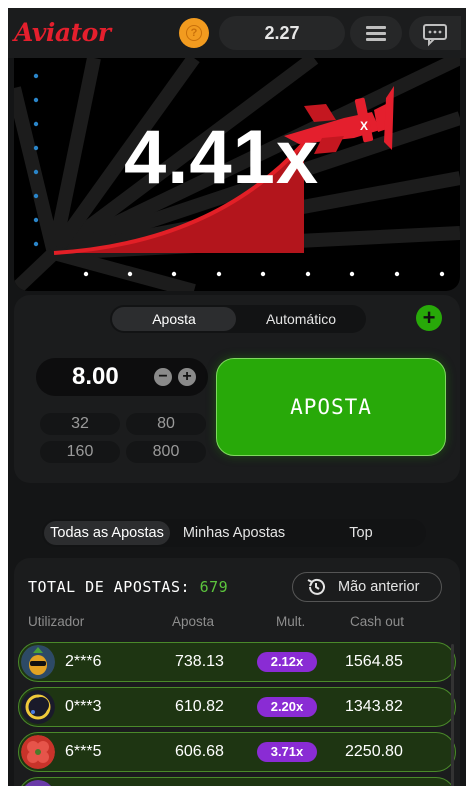  What do you see at coordinates (316, 586) in the screenshot?
I see `history-icon` at bounding box center [316, 586].